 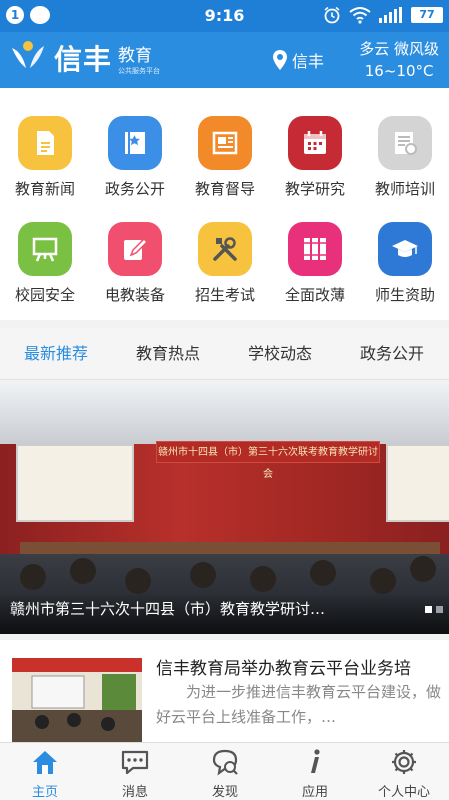 I want to click on nav-profile: 个人中心, so click(x=404, y=771).